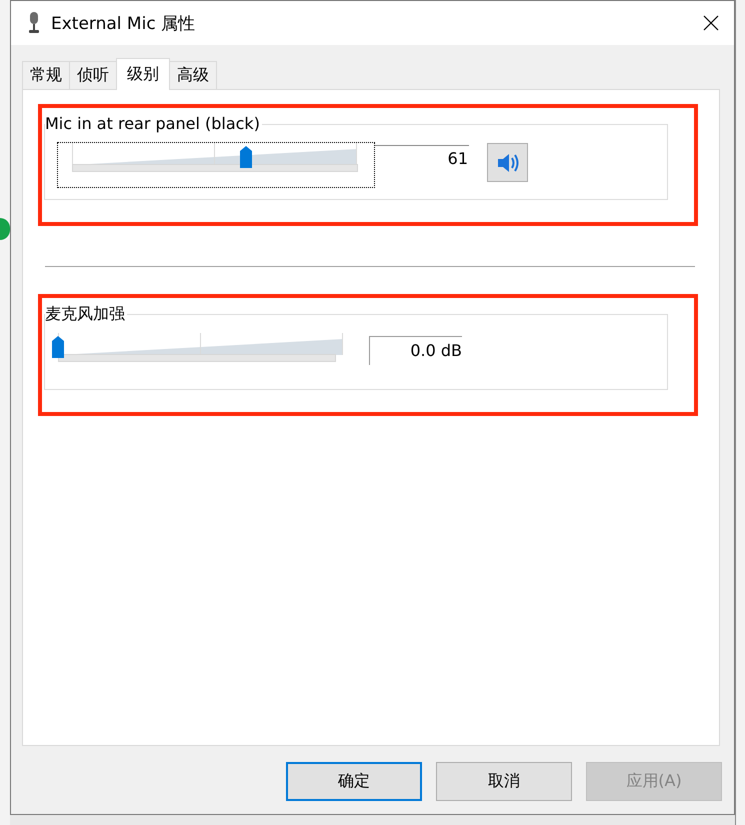 Image resolution: width=745 pixels, height=825 pixels. What do you see at coordinates (216, 165) in the screenshot?
I see `slider` at bounding box center [216, 165].